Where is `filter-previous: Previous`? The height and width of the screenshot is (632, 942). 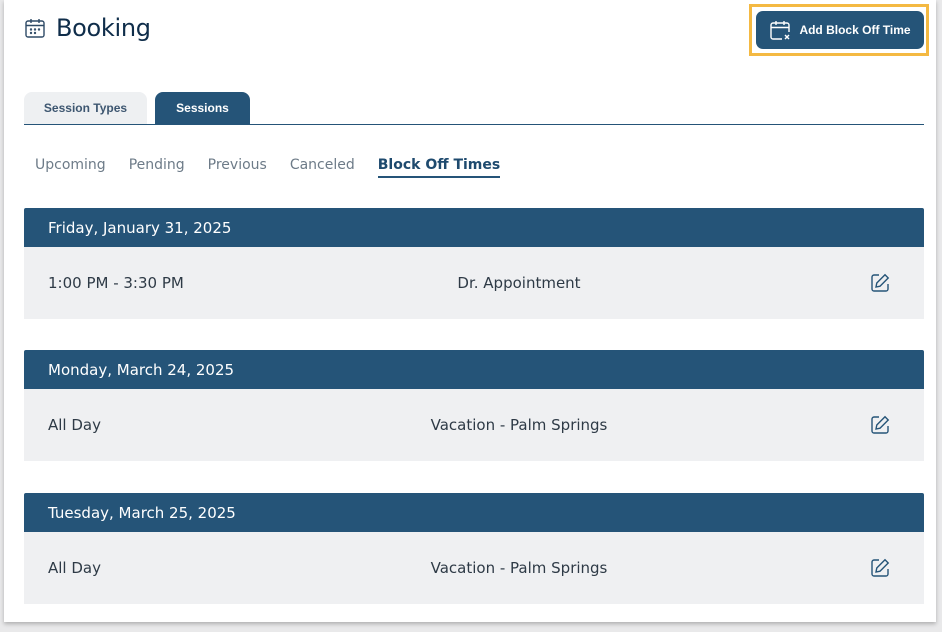 filter-previous: Previous is located at coordinates (237, 167).